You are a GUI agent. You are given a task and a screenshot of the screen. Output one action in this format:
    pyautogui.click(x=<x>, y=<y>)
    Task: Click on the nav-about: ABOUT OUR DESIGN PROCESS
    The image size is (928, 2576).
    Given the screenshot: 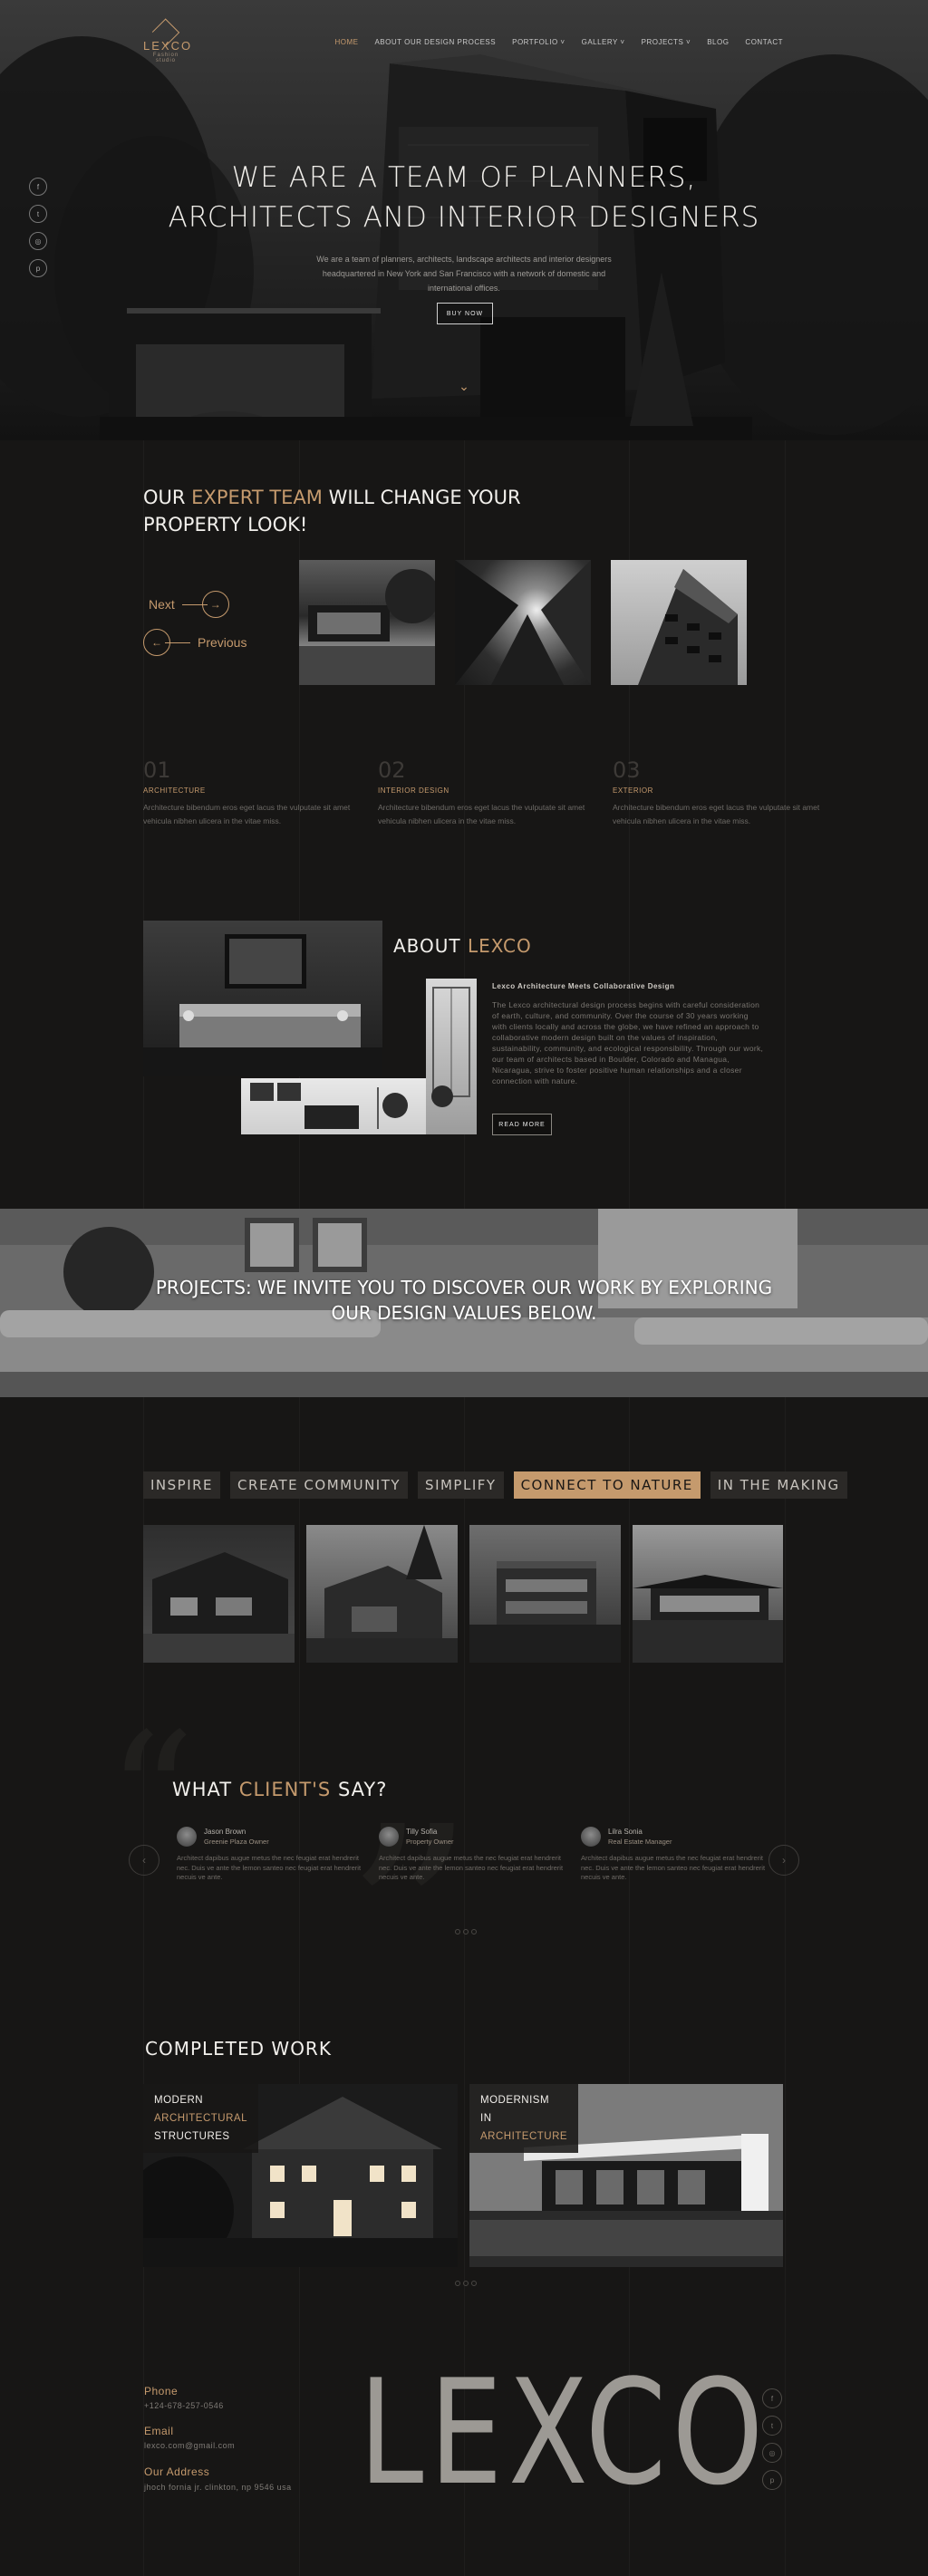 What is the action you would take?
    pyautogui.click(x=435, y=42)
    